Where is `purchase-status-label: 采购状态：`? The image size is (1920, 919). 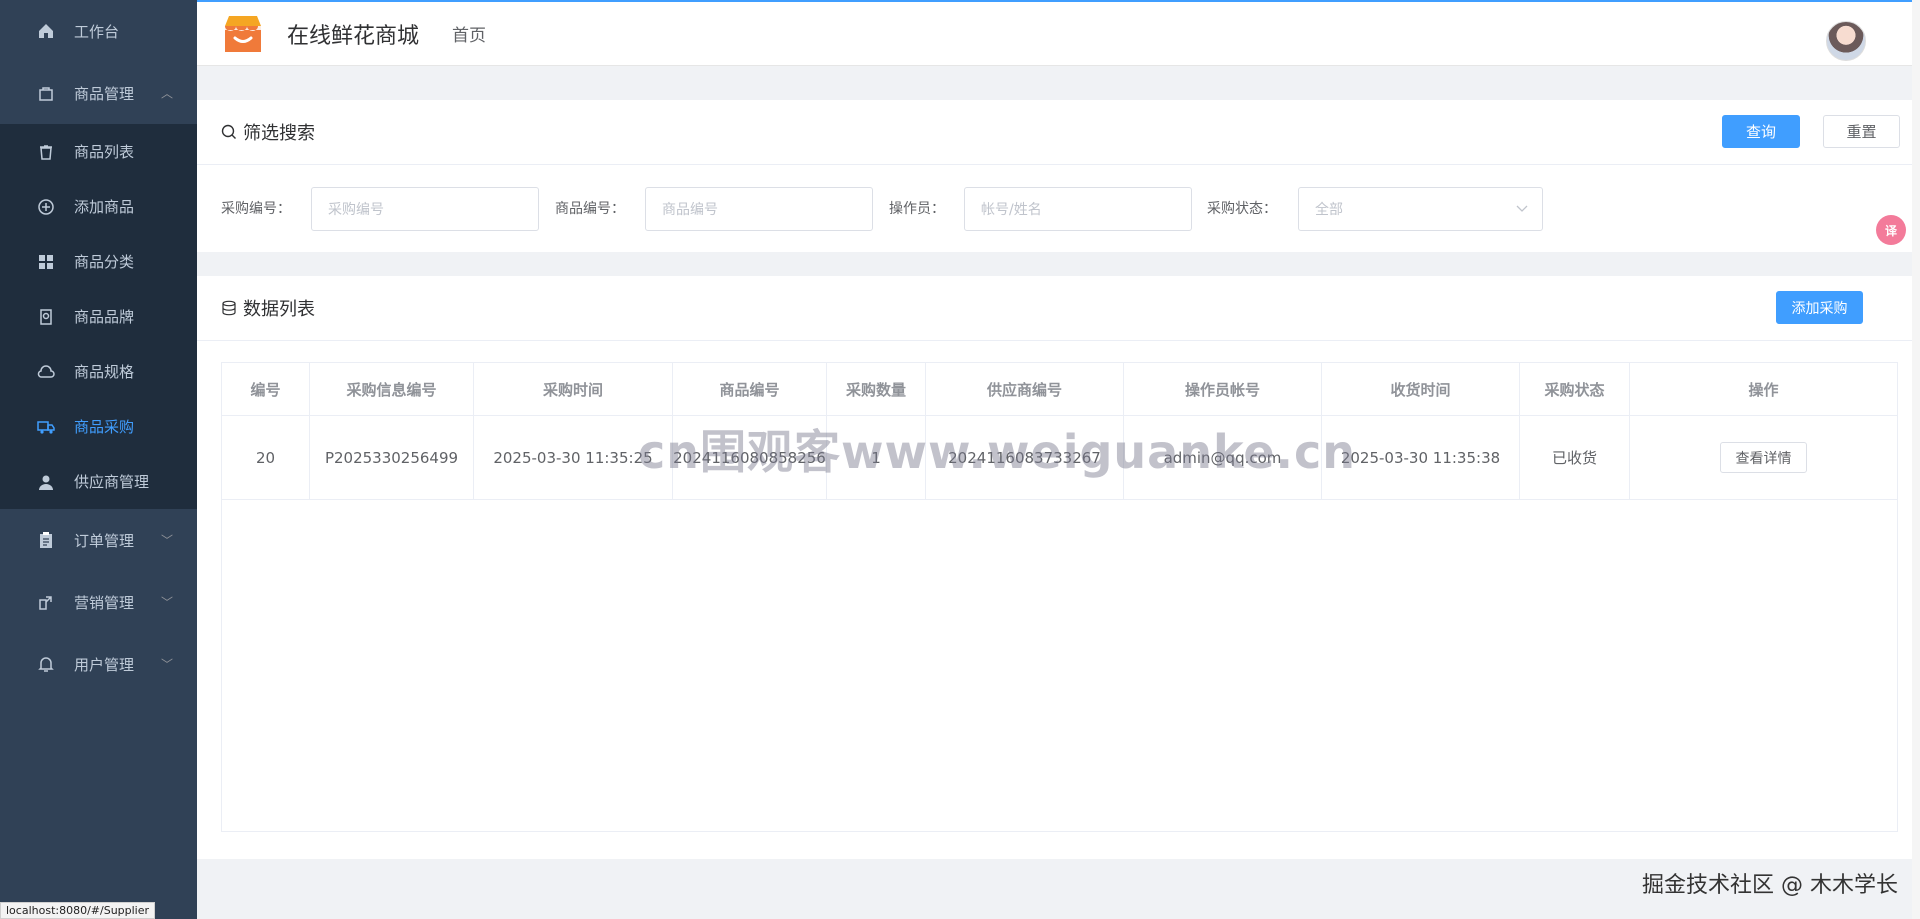 purchase-status-label: 采购状态： is located at coordinates (1242, 209).